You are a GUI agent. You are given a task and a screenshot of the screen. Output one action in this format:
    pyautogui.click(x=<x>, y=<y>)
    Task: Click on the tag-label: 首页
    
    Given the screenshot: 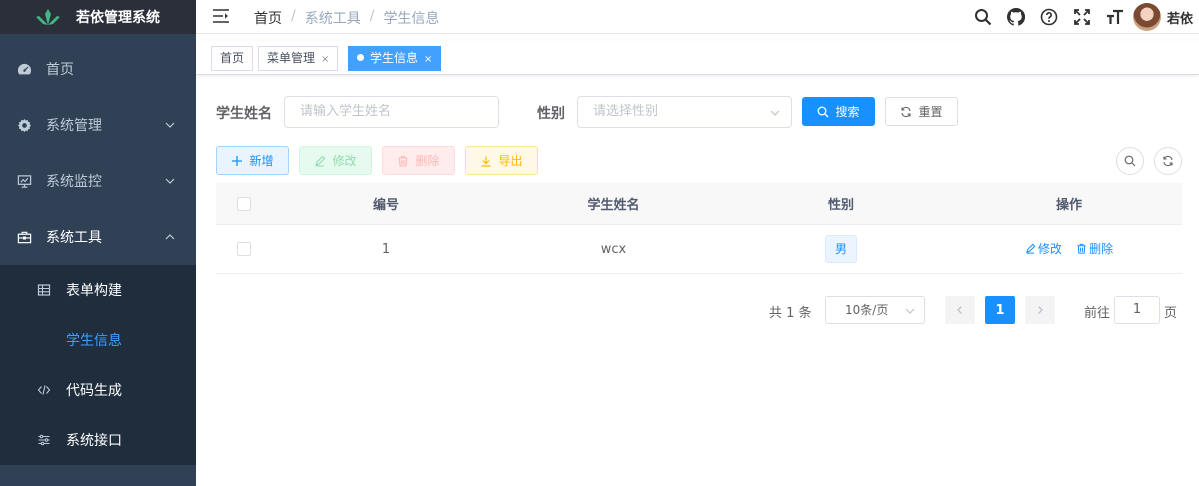 What is the action you would take?
    pyautogui.click(x=232, y=58)
    